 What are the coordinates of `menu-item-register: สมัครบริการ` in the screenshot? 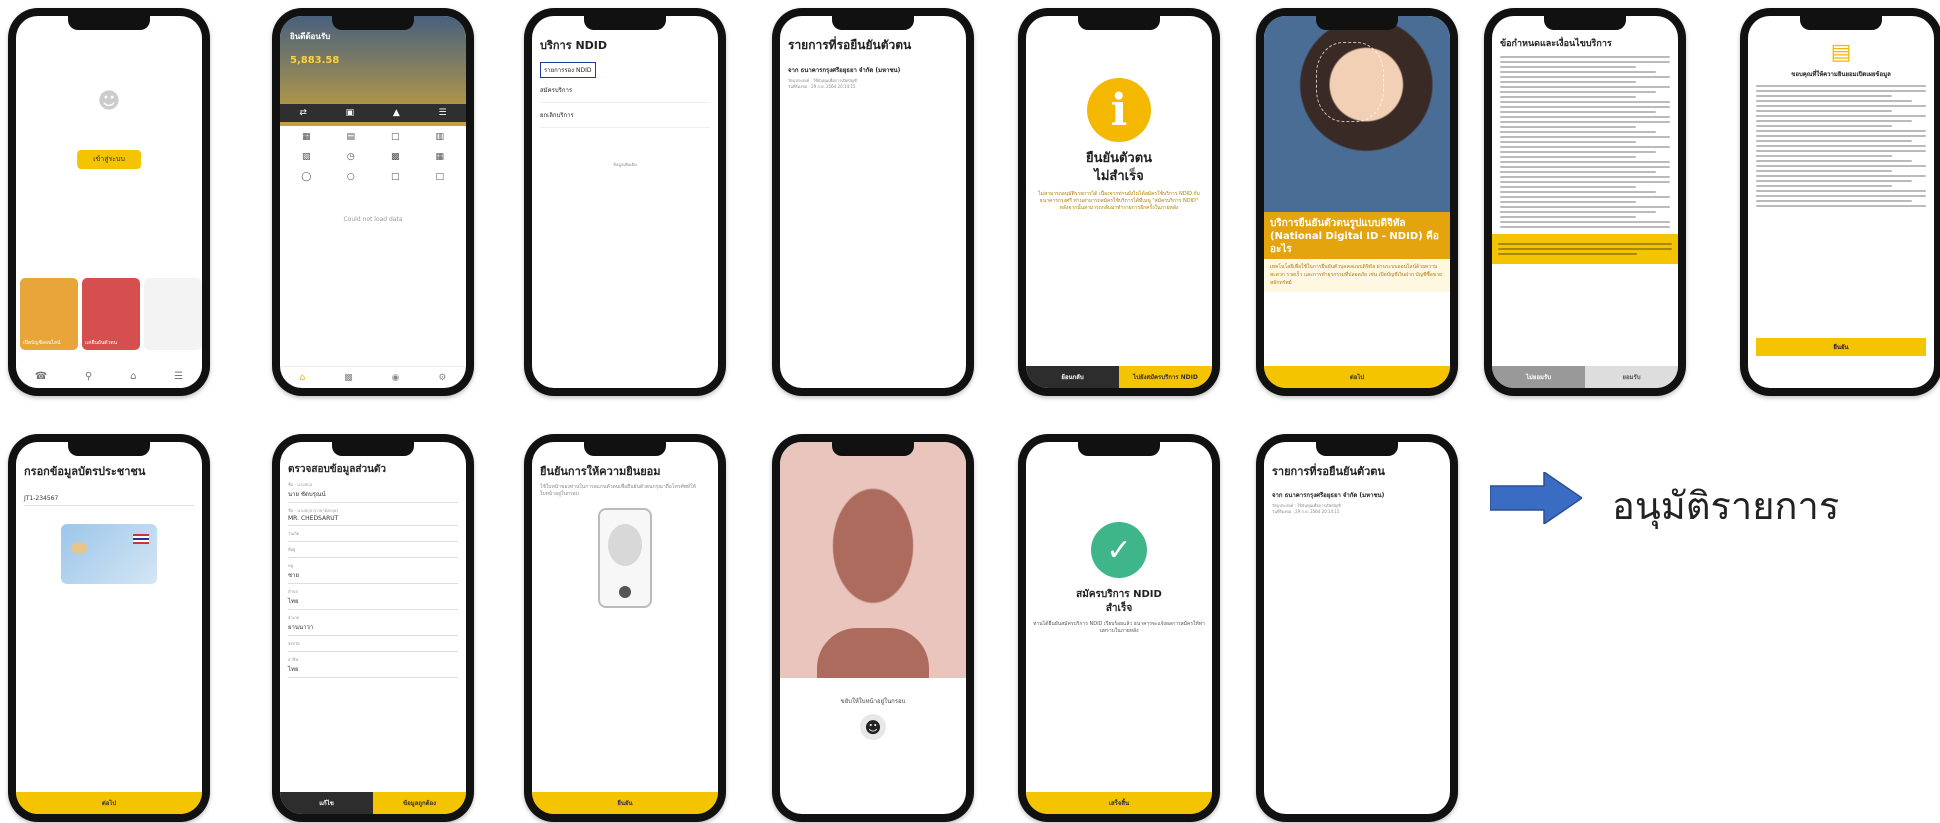 It's located at (625, 90).